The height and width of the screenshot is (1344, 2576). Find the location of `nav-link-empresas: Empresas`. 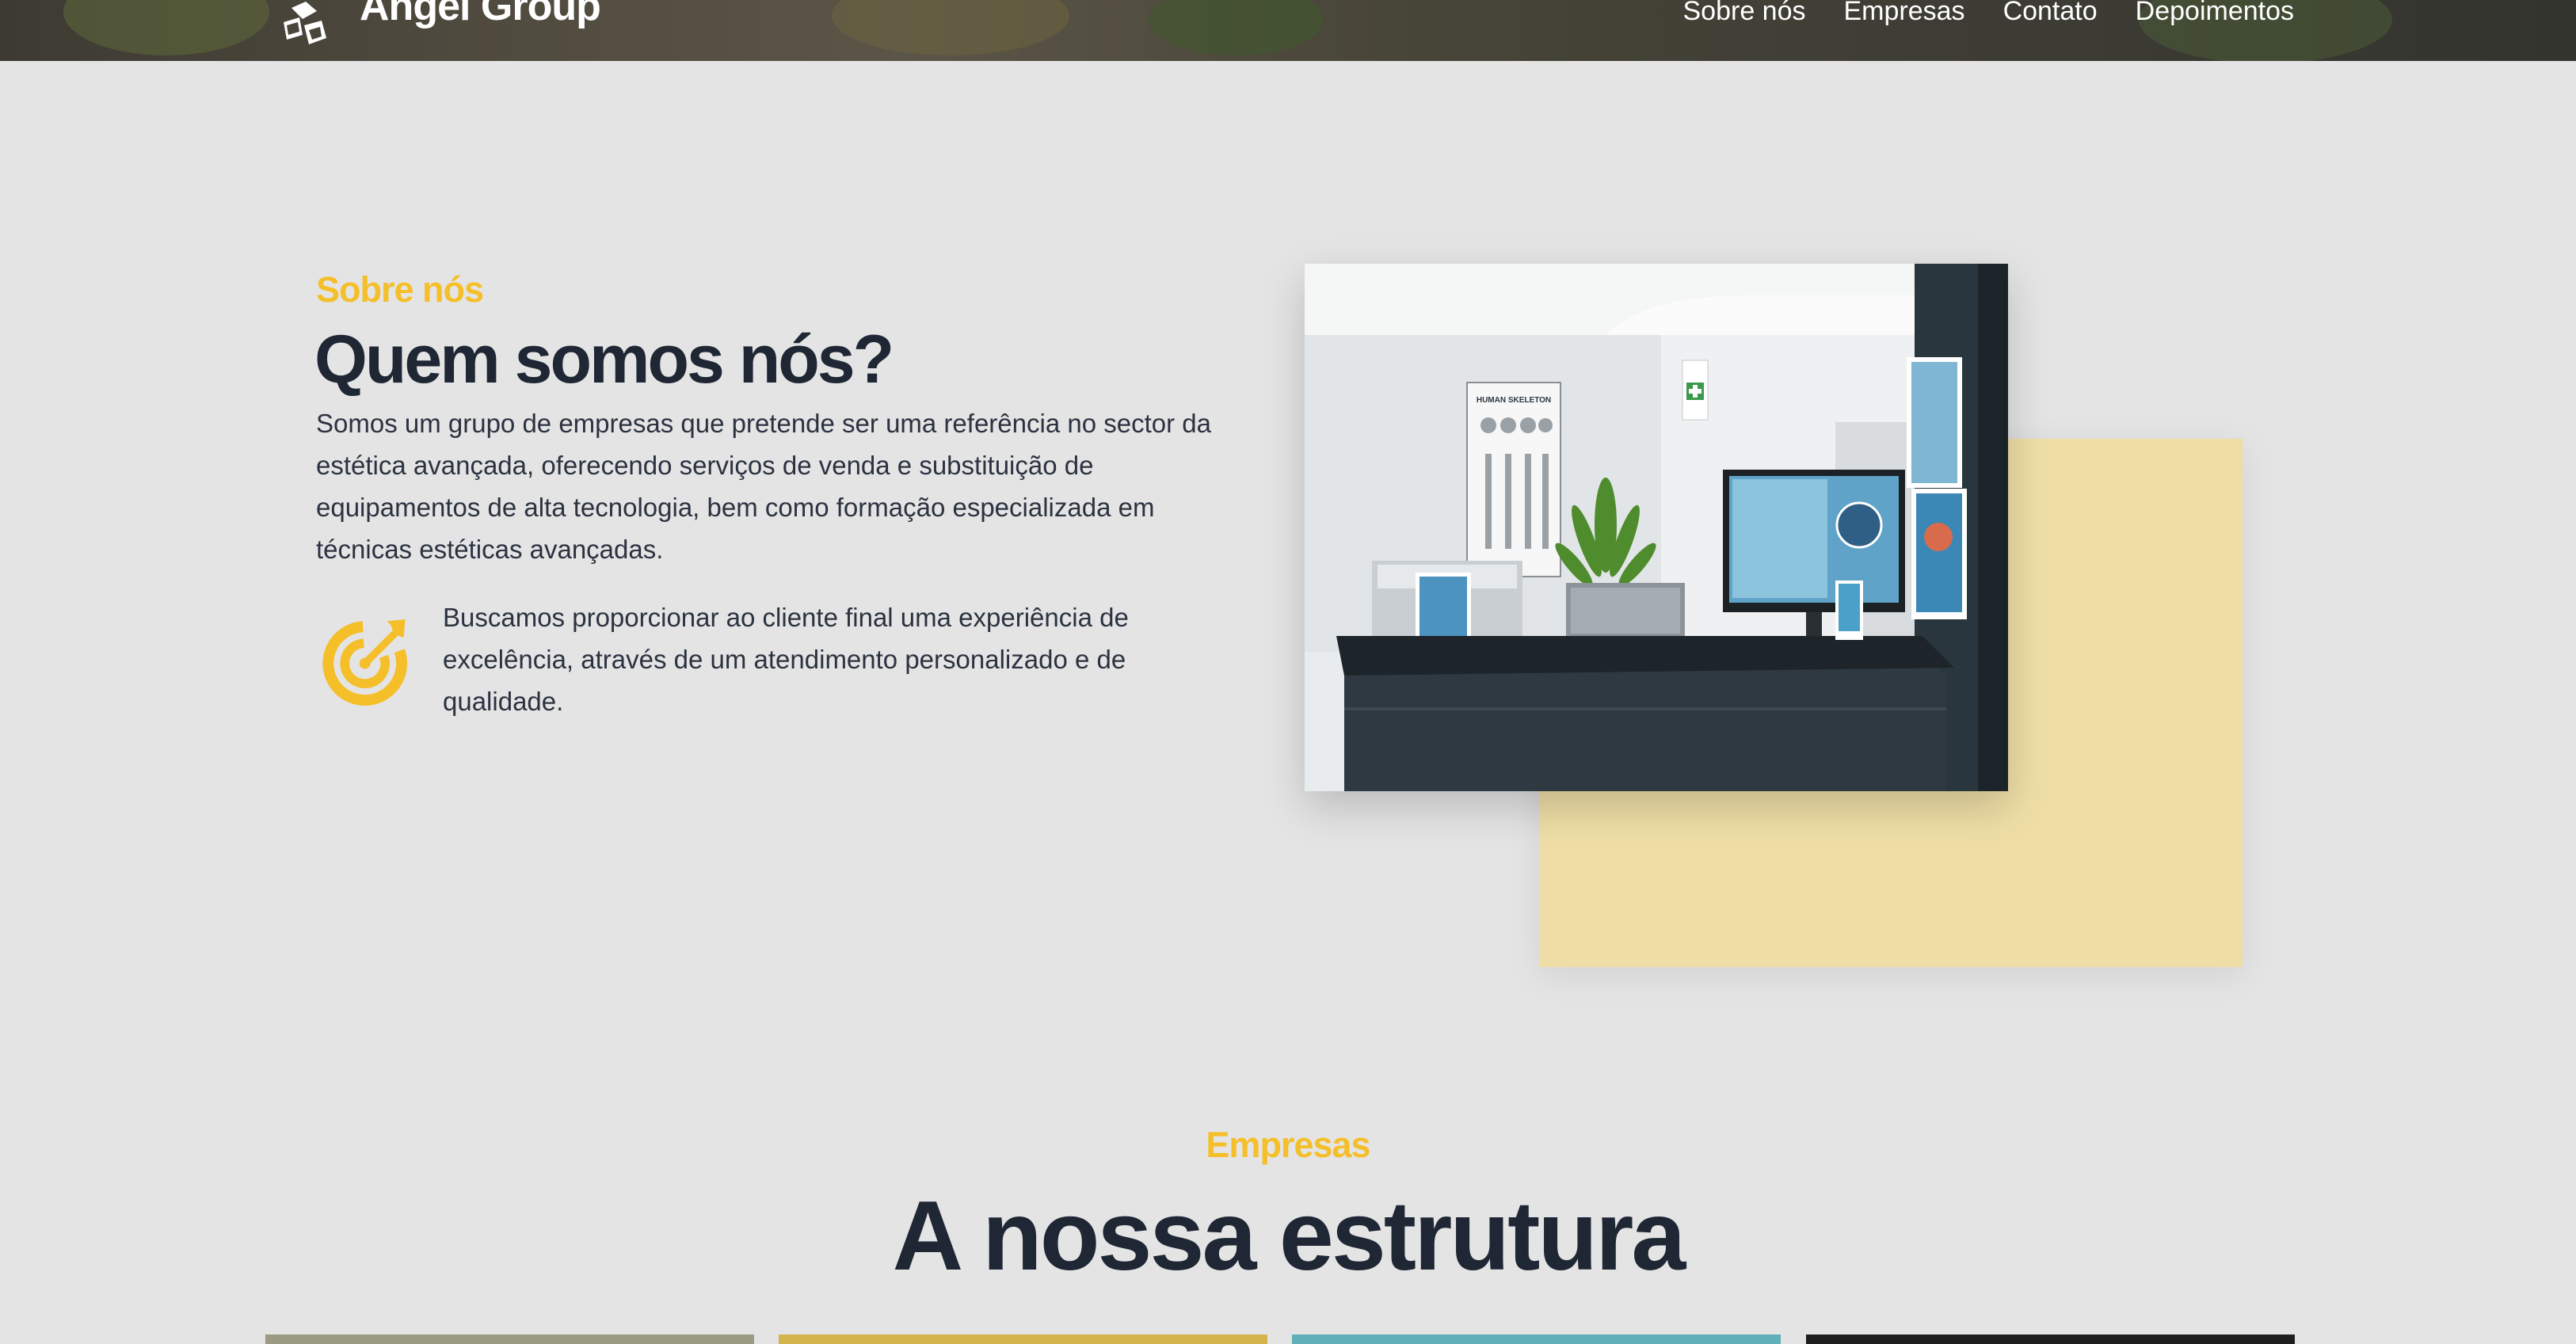

nav-link-empresas: Empresas is located at coordinates (1905, 15).